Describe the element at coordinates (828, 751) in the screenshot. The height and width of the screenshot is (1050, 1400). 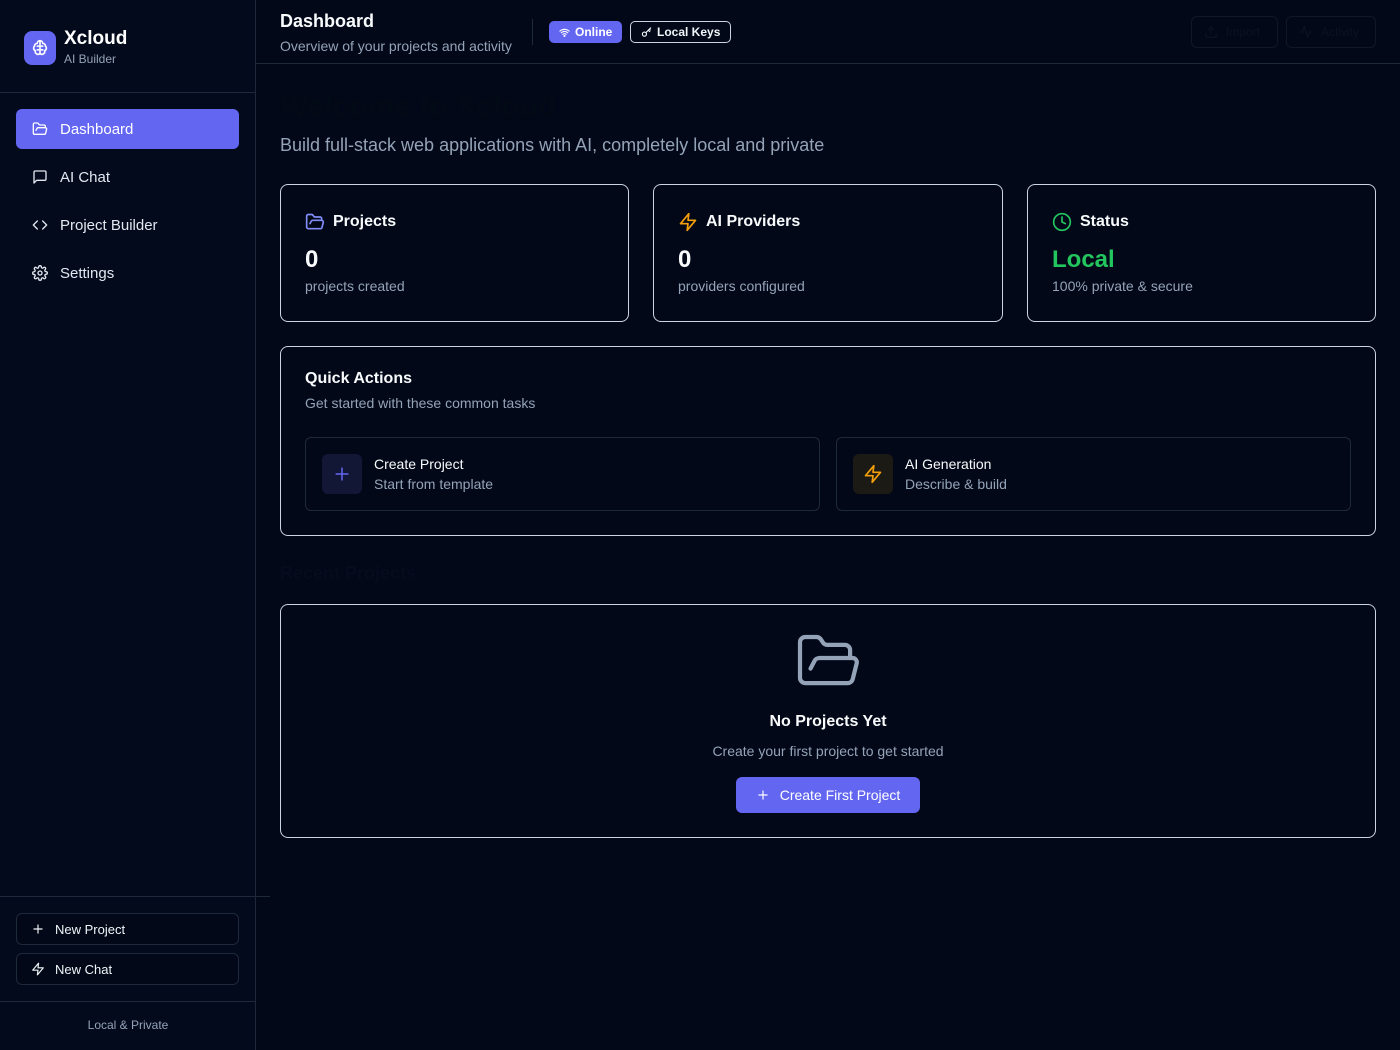
I see `empty-state-subtitle: Create your first project to get started` at that location.